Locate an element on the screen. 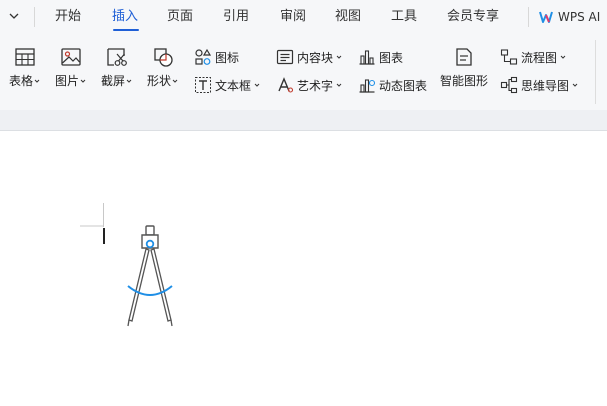 Image resolution: width=607 pixels, height=406 pixels. dynamic-chart-label: 动态图表 is located at coordinates (403, 85).